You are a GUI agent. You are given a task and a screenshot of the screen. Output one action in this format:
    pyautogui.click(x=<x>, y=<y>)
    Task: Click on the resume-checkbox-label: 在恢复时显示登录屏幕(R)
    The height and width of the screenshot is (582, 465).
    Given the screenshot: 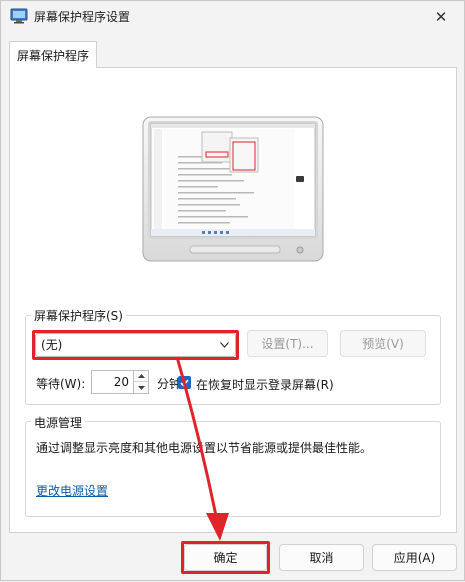 What is the action you would take?
    pyautogui.click(x=265, y=384)
    